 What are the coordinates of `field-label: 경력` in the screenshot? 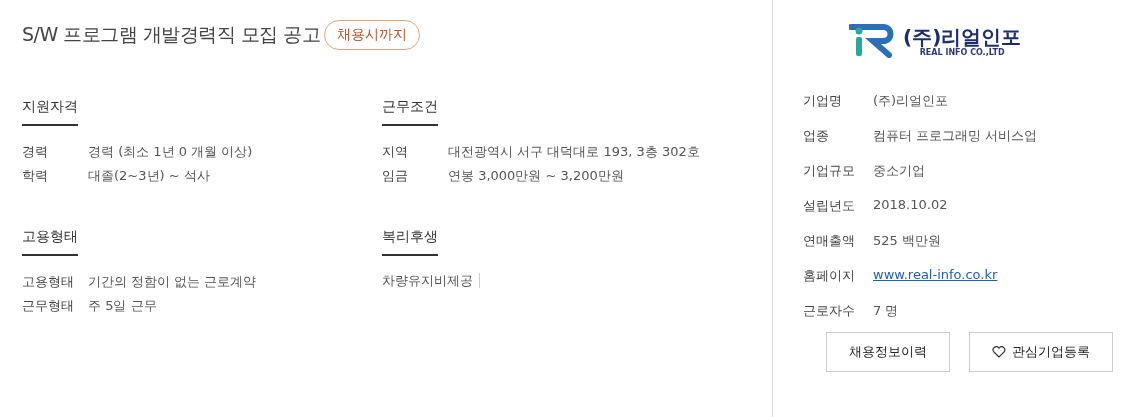 It's located at (35, 152).